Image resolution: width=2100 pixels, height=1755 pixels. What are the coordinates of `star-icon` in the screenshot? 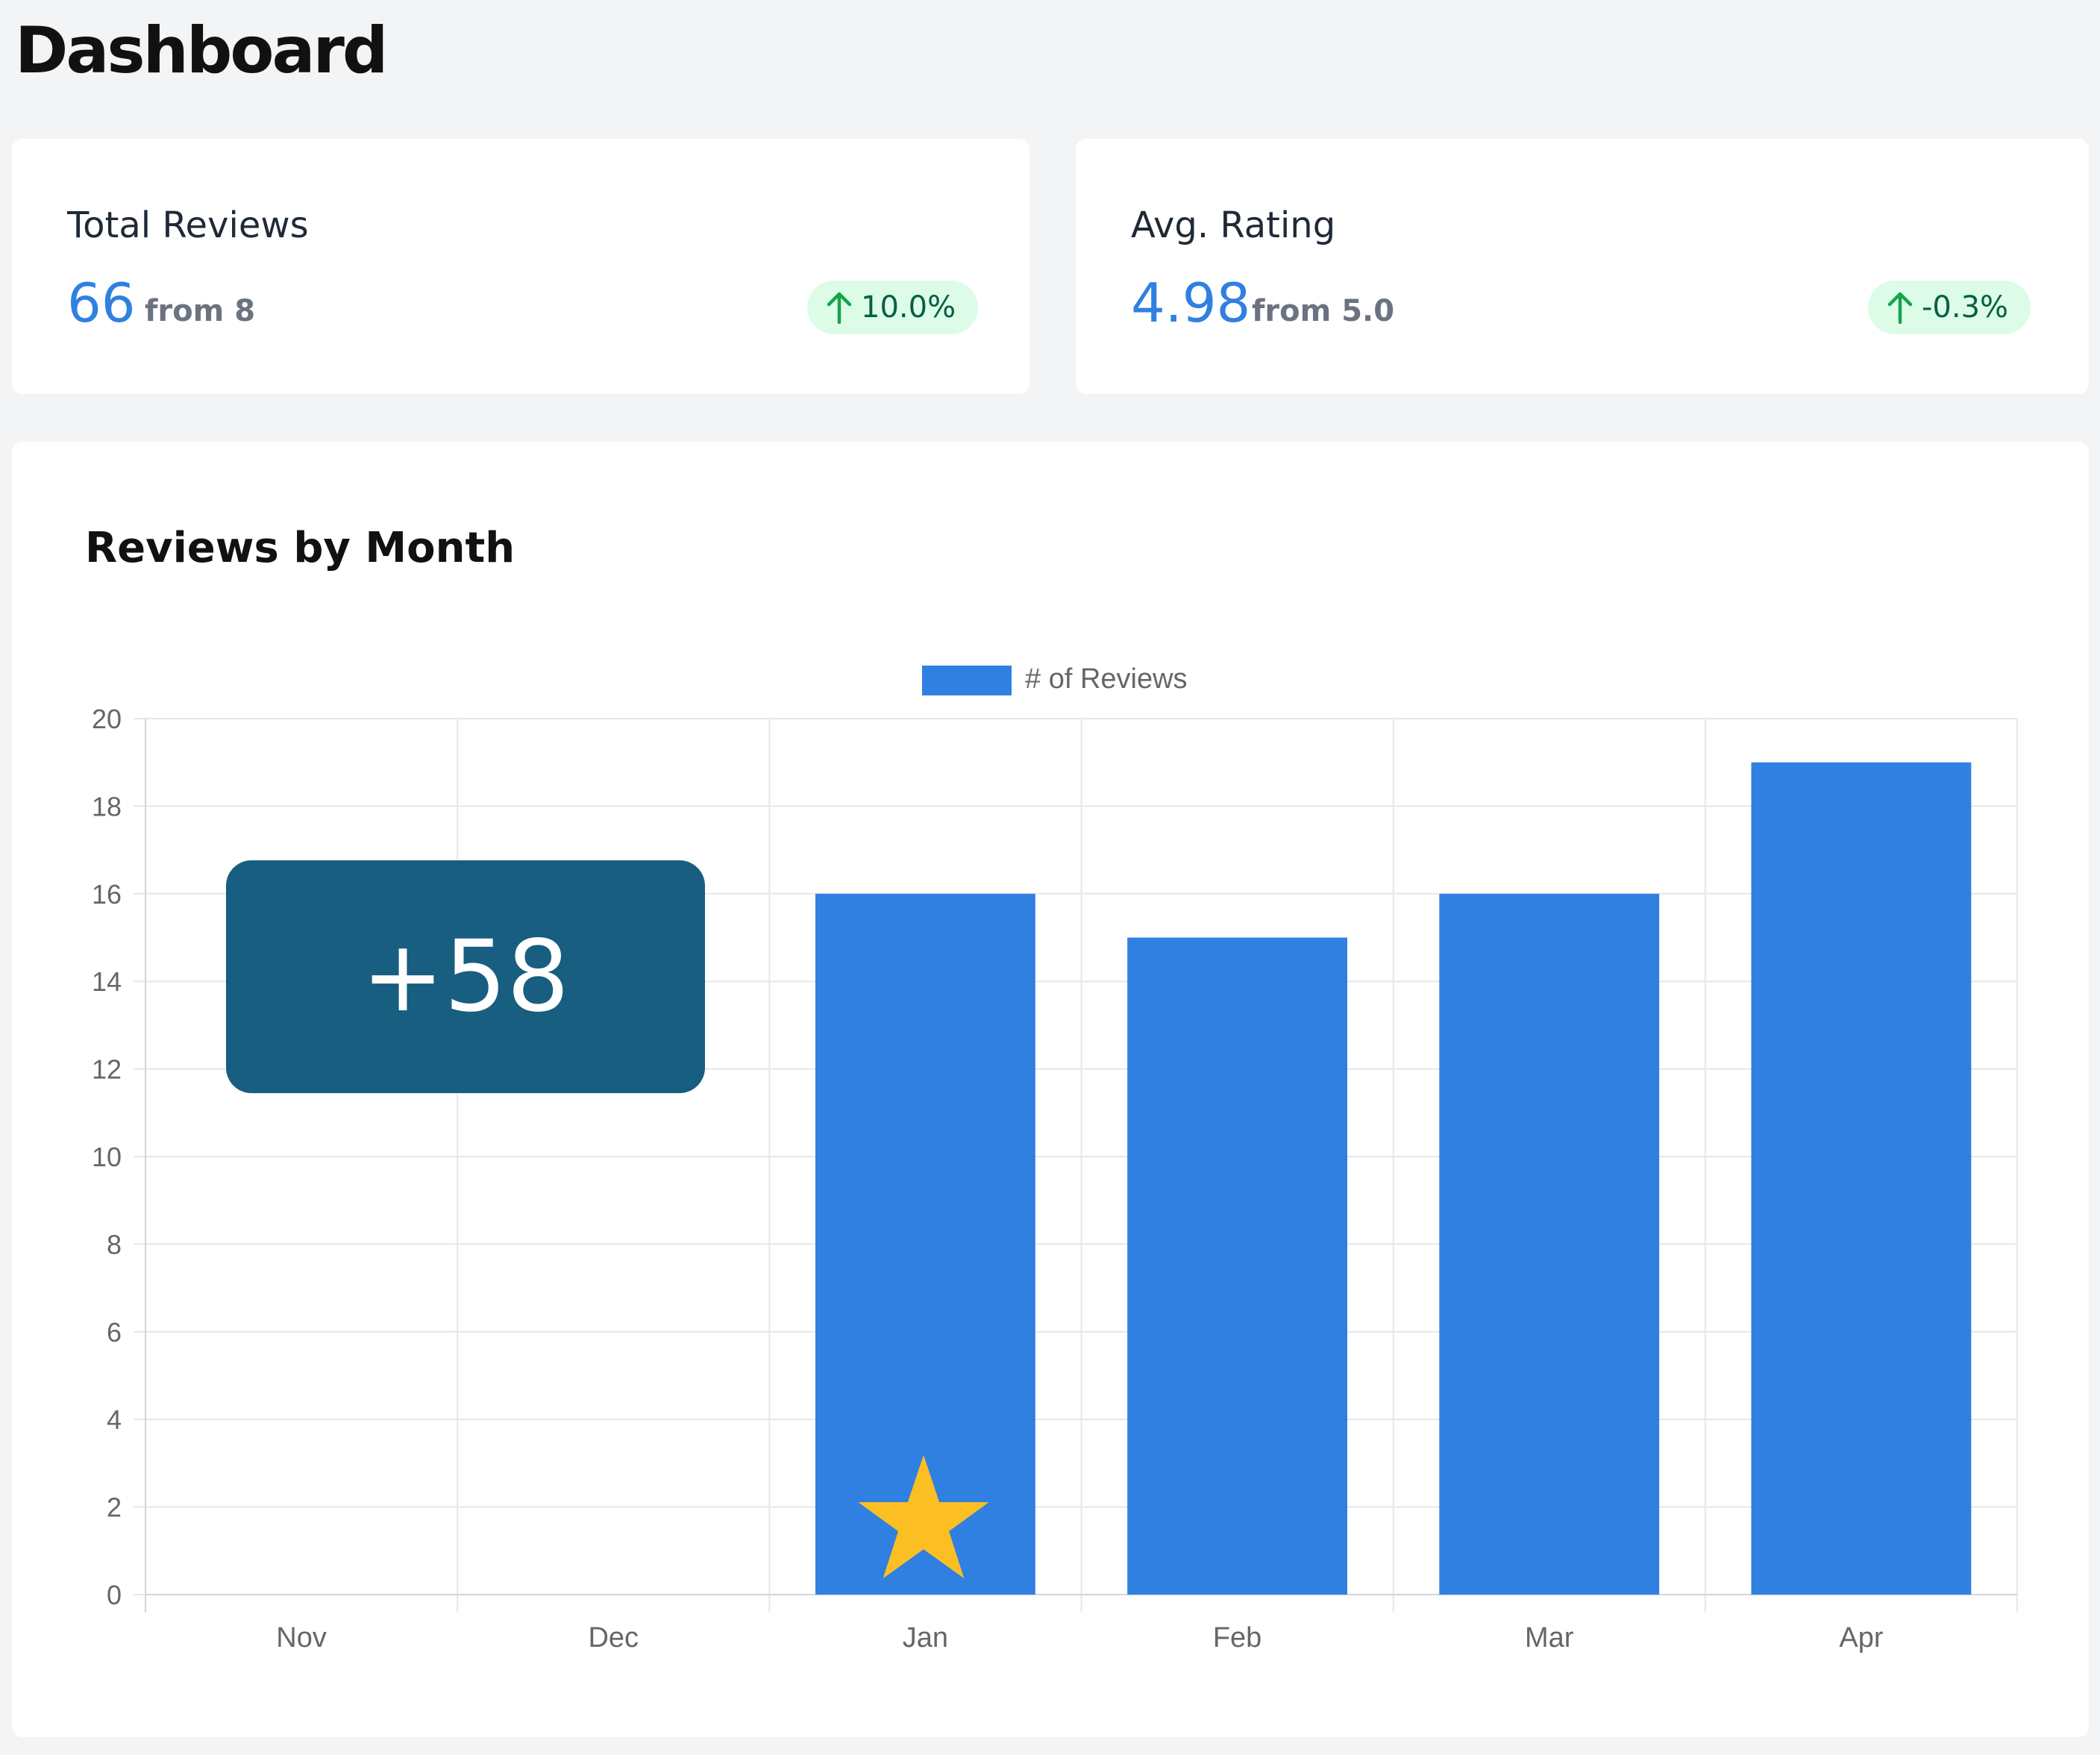 It's located at (923, 1517).